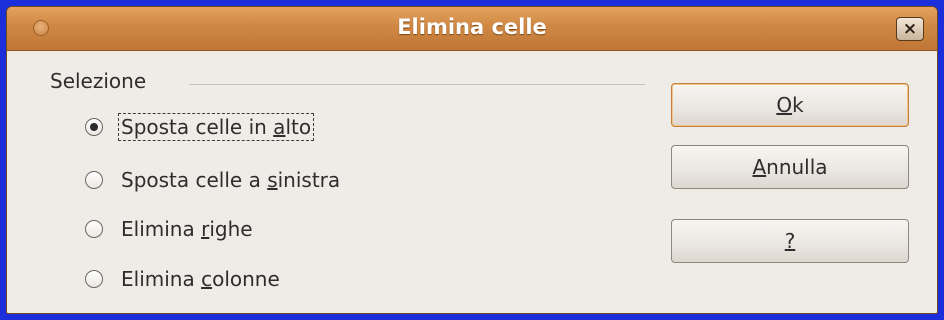 This screenshot has width=944, height=320. I want to click on option-label: Sposta celle a sinistra, so click(230, 180).